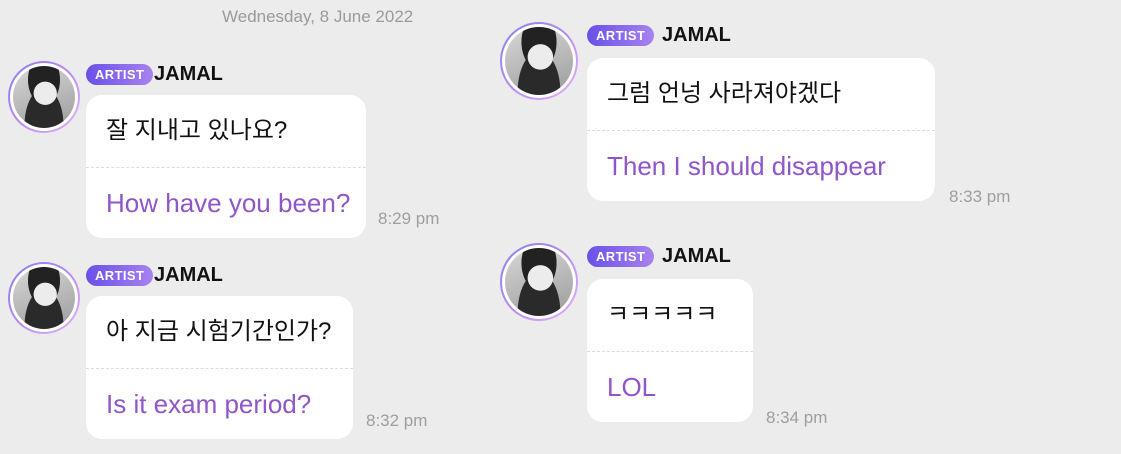  Describe the element at coordinates (724, 93) in the screenshot. I see `message-text: 그럼 언넝 사라져야겠다` at that location.